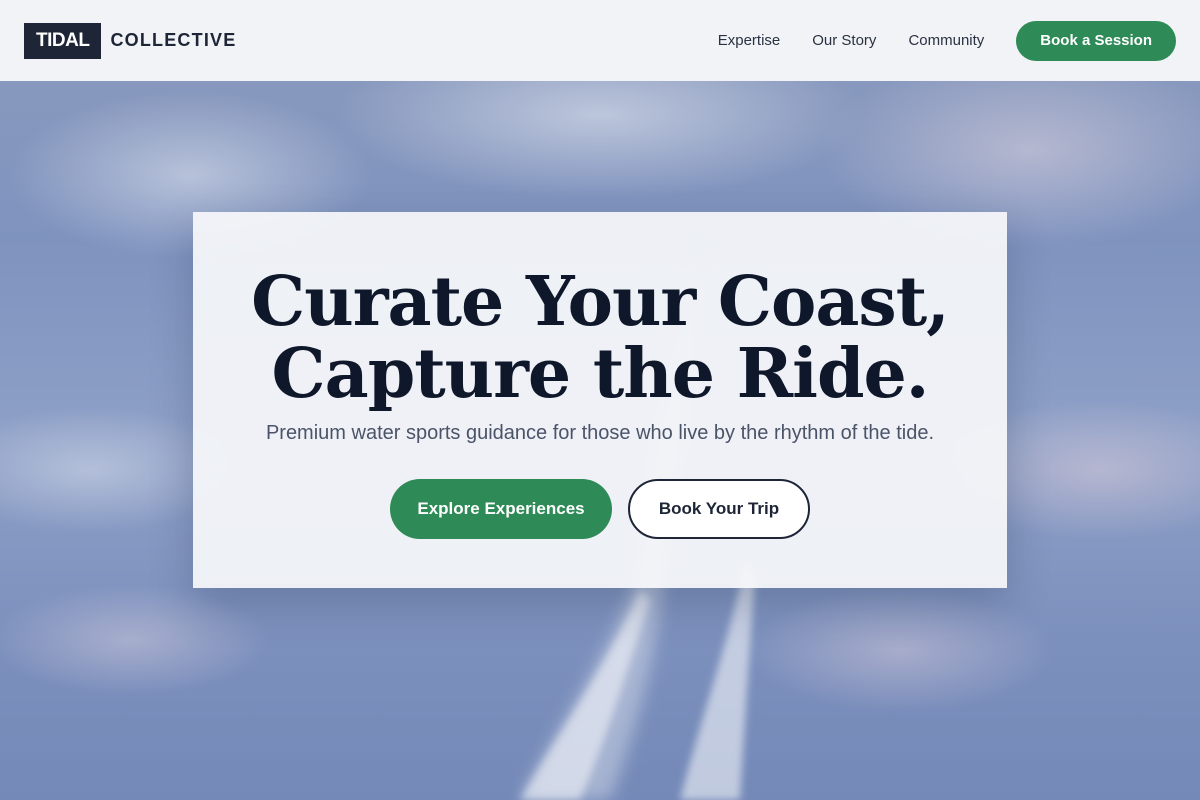  I want to click on hero-actions: Explore Experiences Book Your Trip, so click(600, 509).